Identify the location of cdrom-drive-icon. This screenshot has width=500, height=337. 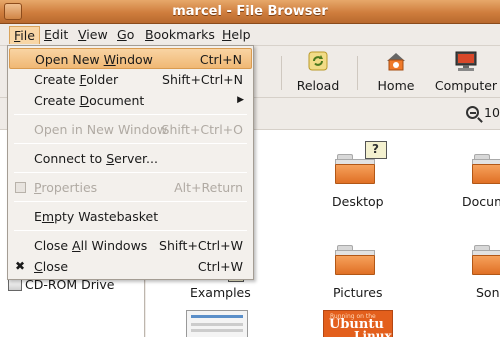
(15, 285).